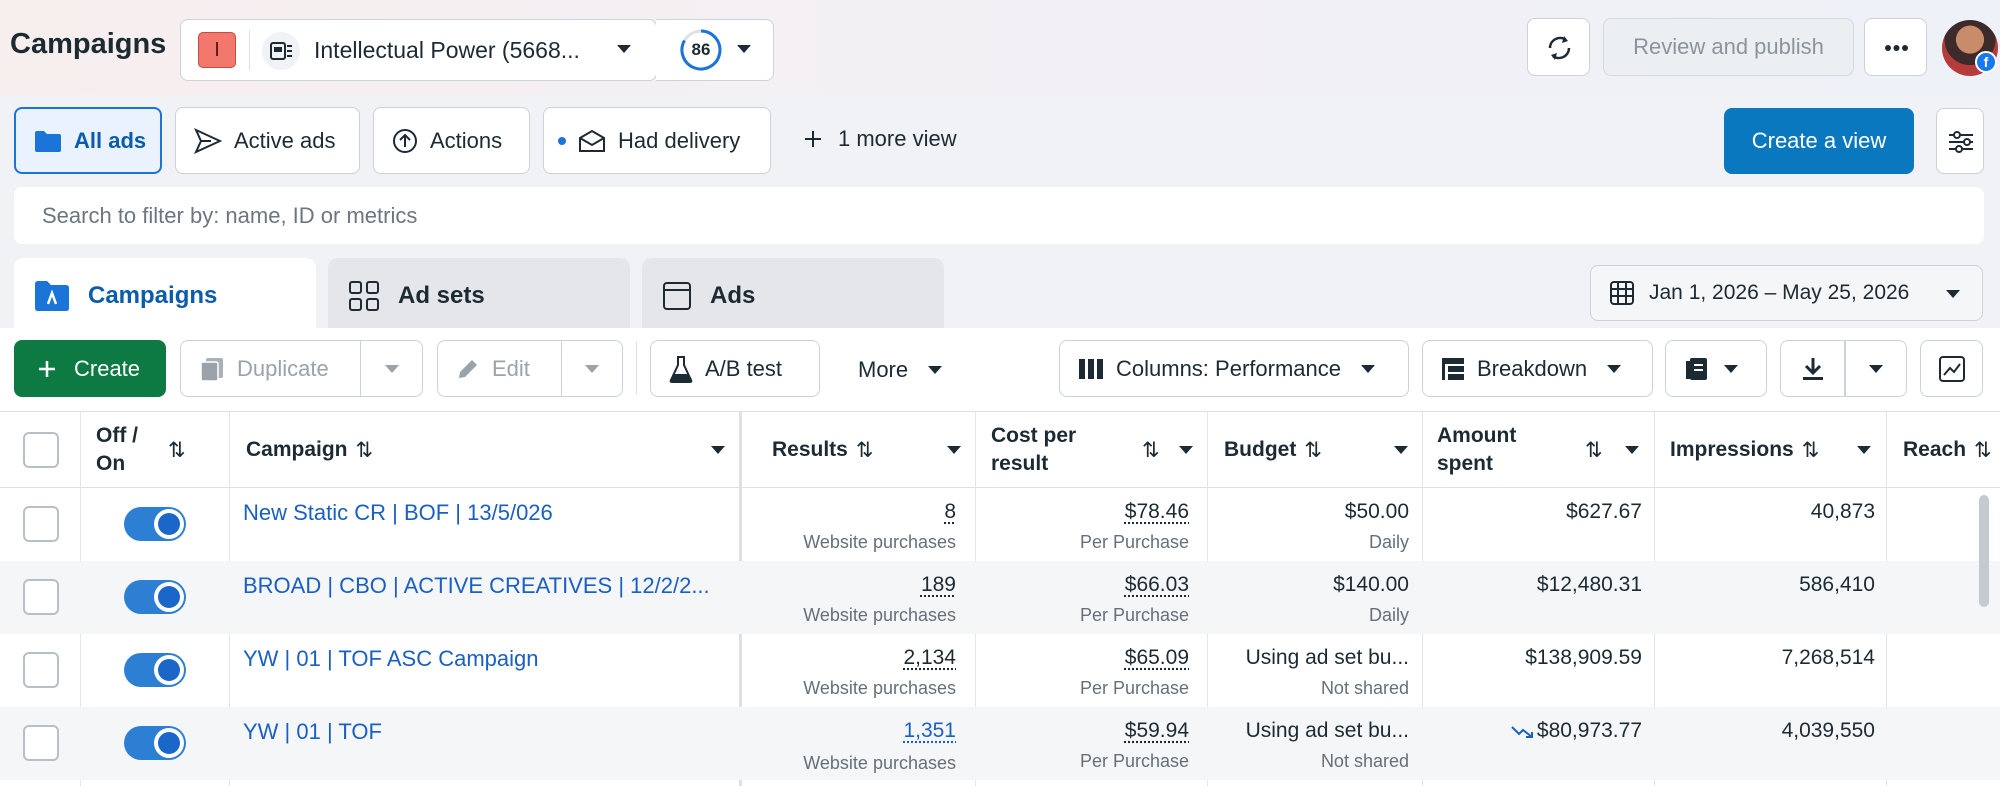 The height and width of the screenshot is (786, 2000). I want to click on header-results: Results ⇅, so click(822, 450).